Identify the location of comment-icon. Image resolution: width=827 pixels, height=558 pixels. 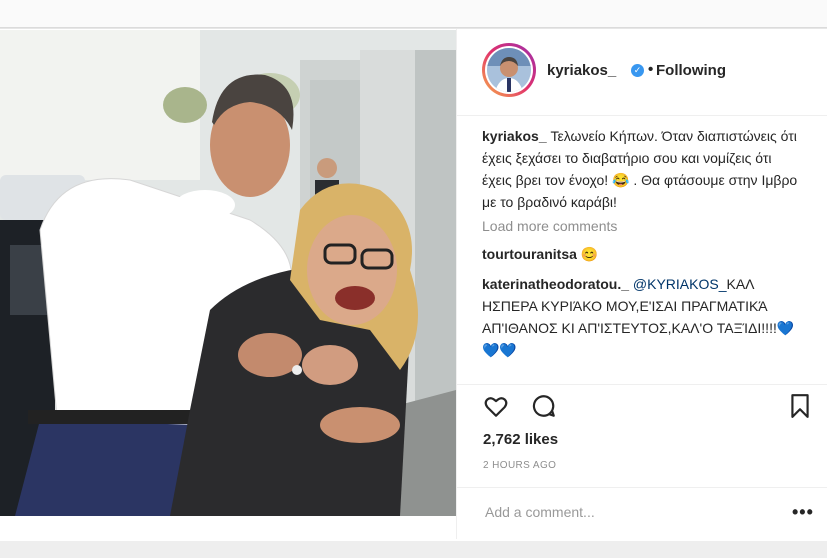
(544, 406).